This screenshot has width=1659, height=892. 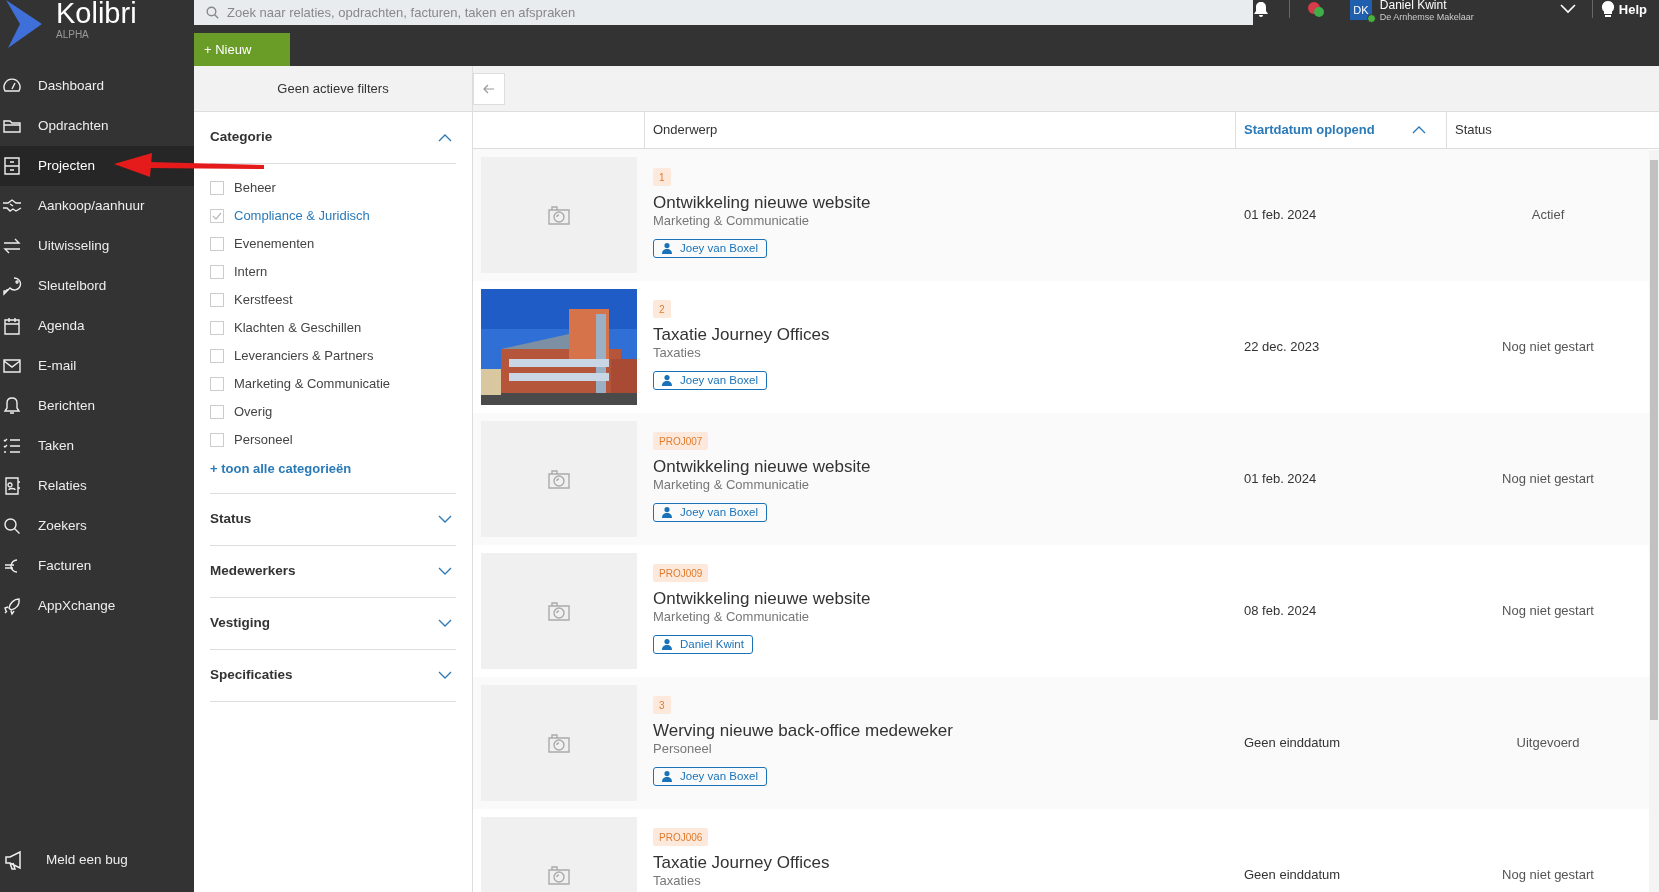 What do you see at coordinates (723, 12) in the screenshot?
I see `search-field: Zoek naar relaties, opdrachten, facturen, taken en afspraken` at bounding box center [723, 12].